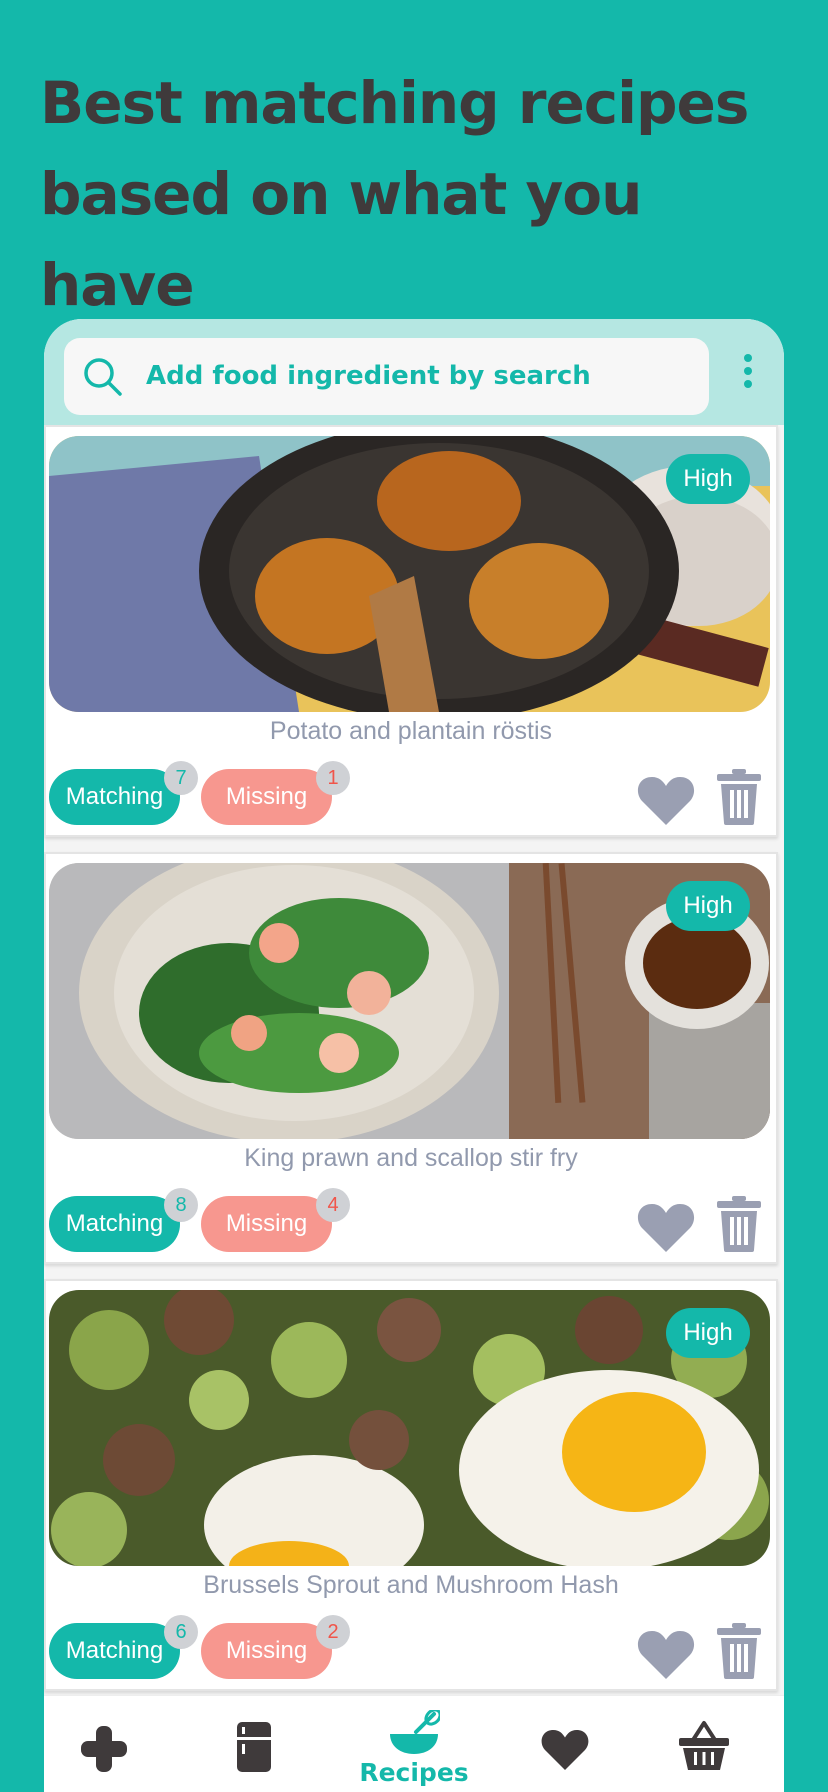 Image resolution: width=828 pixels, height=1792 pixels. Describe the element at coordinates (333, 778) in the screenshot. I see `missing-count: 1` at that location.